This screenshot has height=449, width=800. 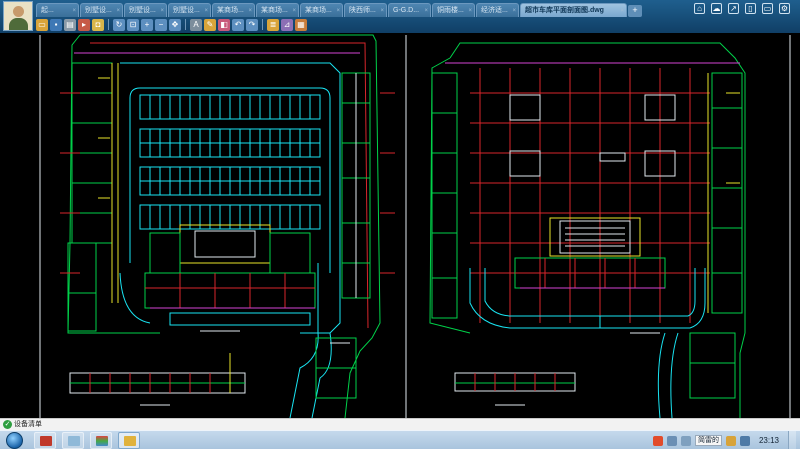 I want to click on user-avatar, so click(x=18, y=16).